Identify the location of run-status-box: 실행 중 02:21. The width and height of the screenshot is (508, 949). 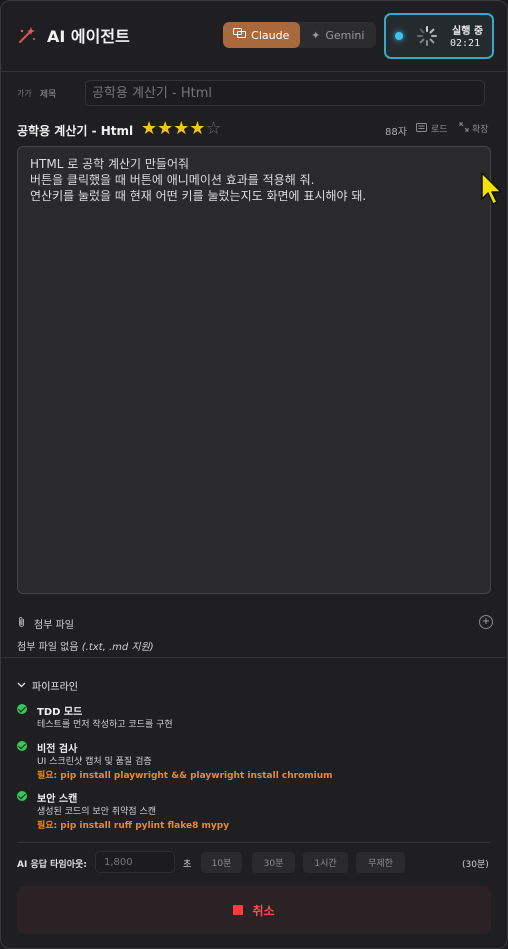
(439, 36).